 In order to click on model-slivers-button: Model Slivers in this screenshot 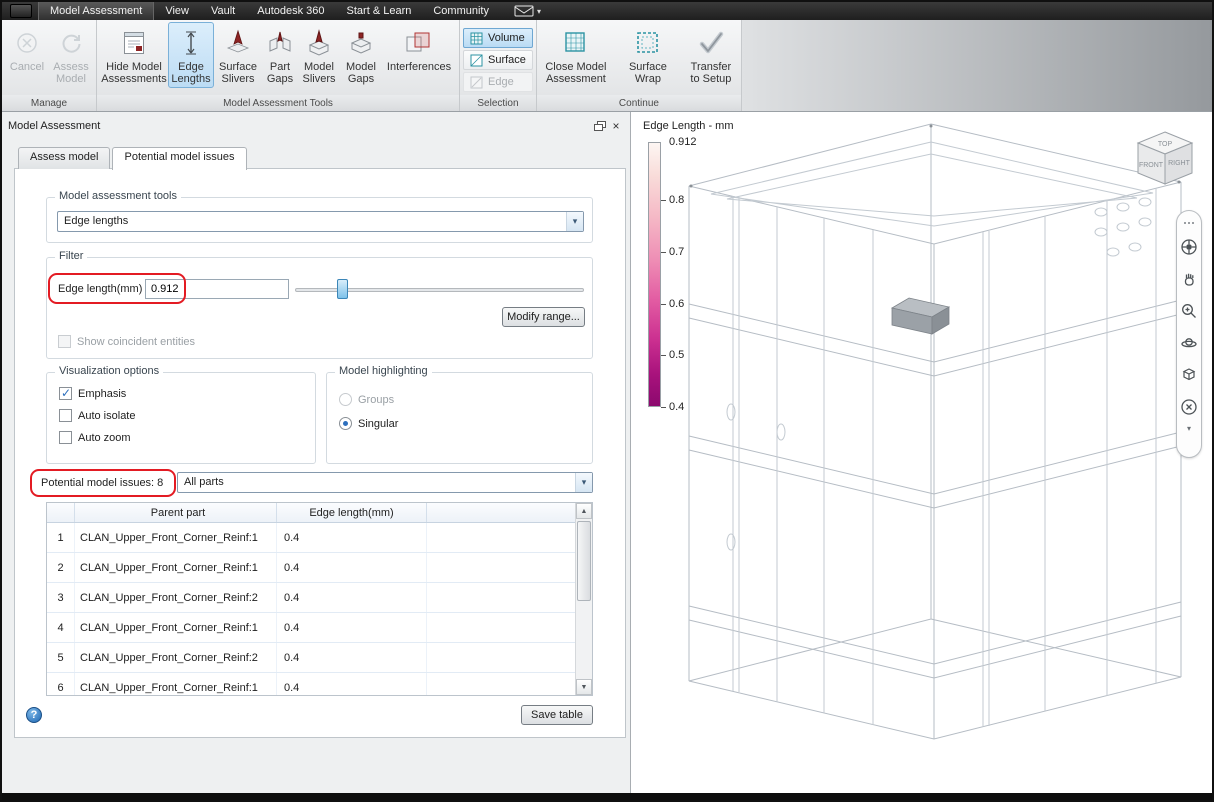, I will do `click(319, 55)`.